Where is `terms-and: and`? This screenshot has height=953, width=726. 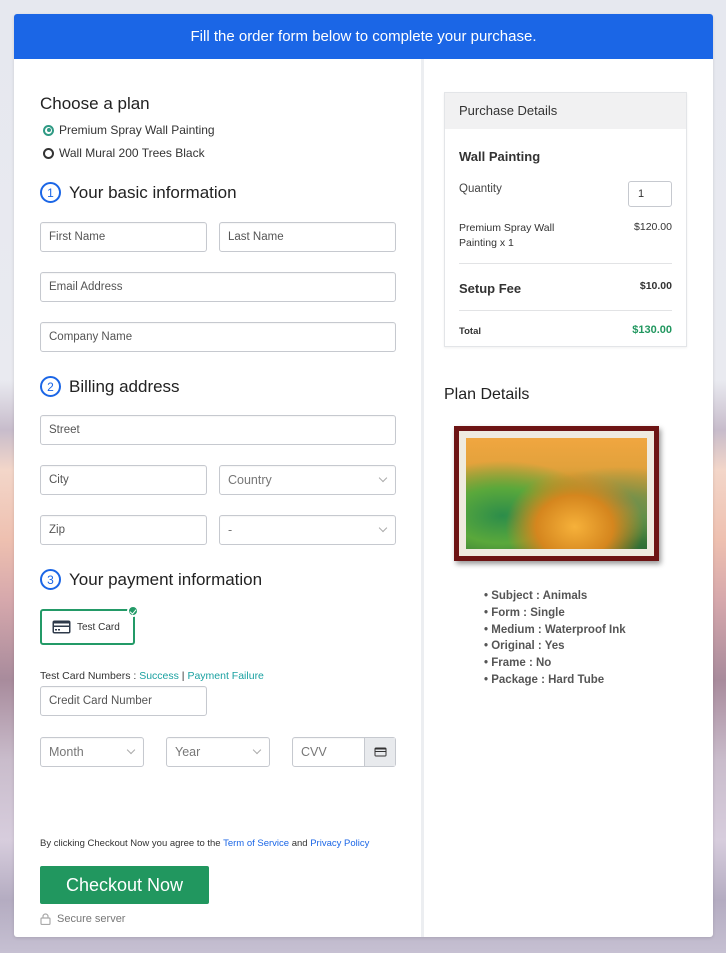 terms-and: and is located at coordinates (300, 843).